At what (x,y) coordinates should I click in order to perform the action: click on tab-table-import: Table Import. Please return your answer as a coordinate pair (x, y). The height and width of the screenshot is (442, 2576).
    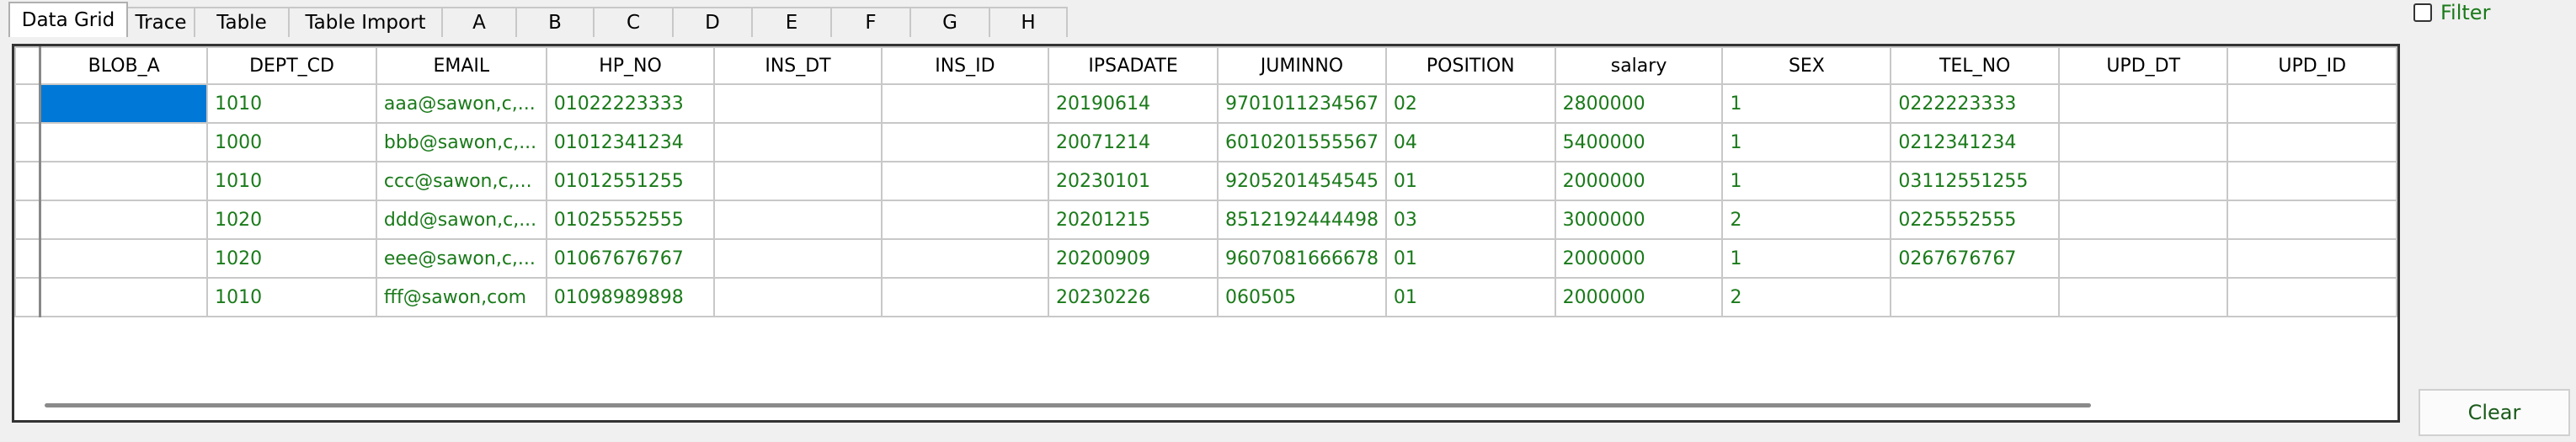
    Looking at the image, I should click on (365, 22).